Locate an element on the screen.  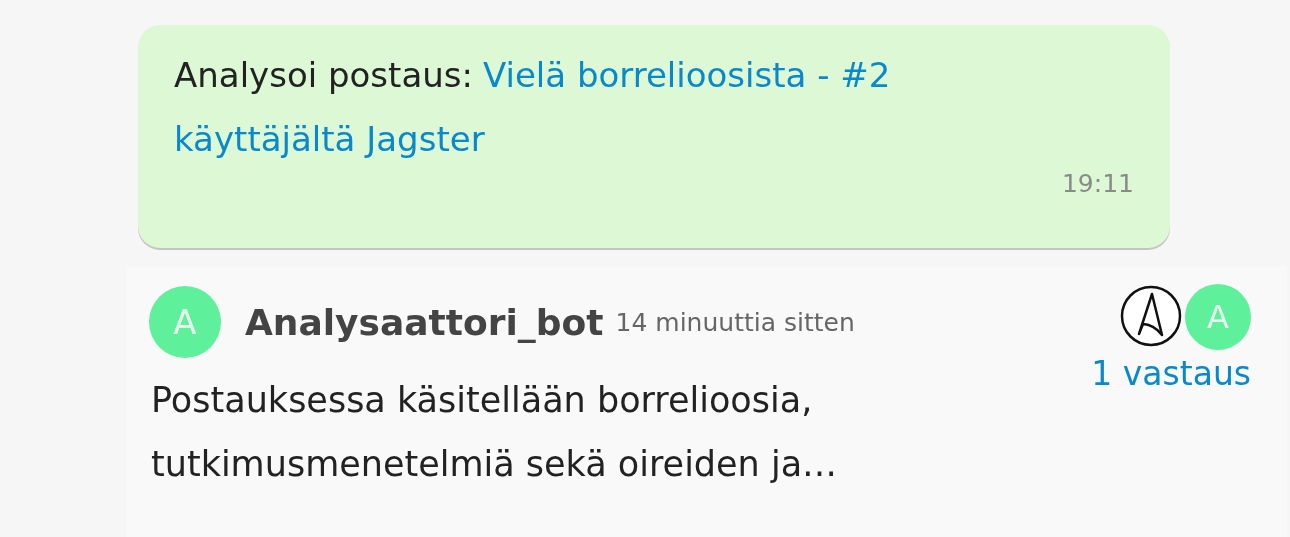
author-name: Analysaattori_bot is located at coordinates (424, 322).